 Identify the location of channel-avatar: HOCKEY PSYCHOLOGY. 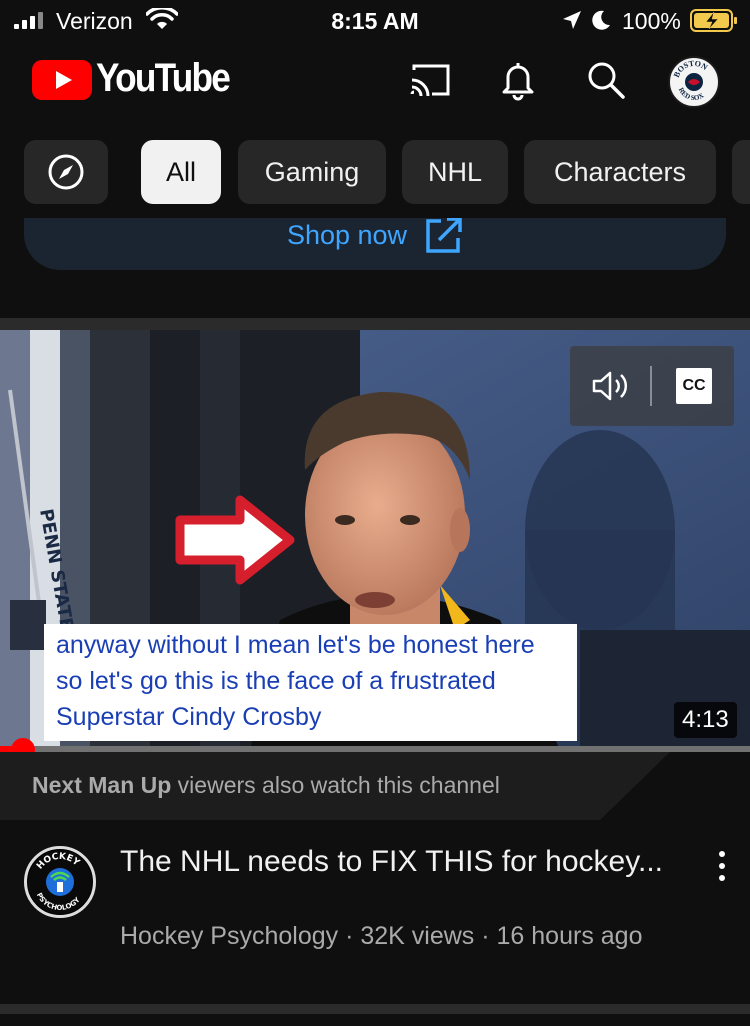
(60, 882).